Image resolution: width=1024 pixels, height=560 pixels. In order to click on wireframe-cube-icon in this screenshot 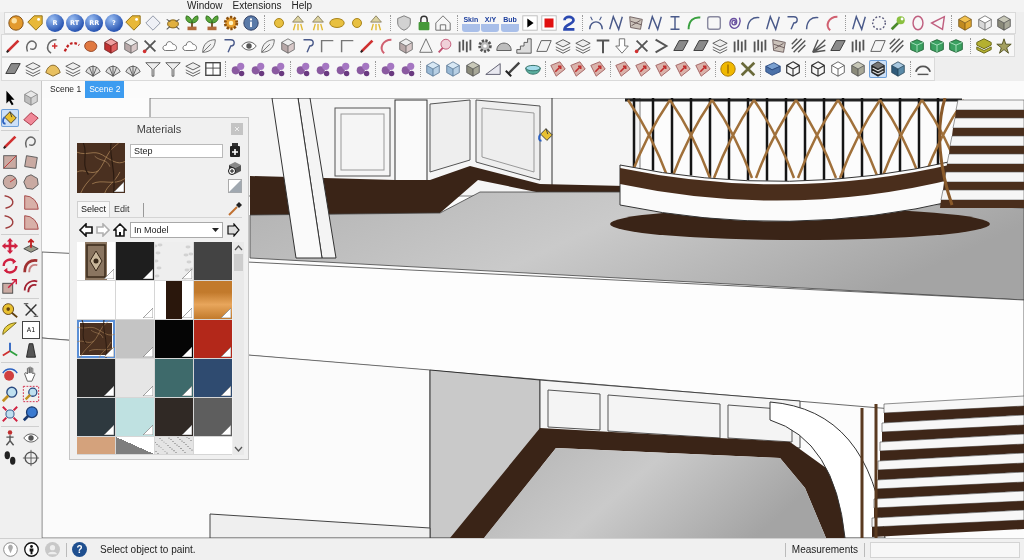, I will do `click(818, 69)`.